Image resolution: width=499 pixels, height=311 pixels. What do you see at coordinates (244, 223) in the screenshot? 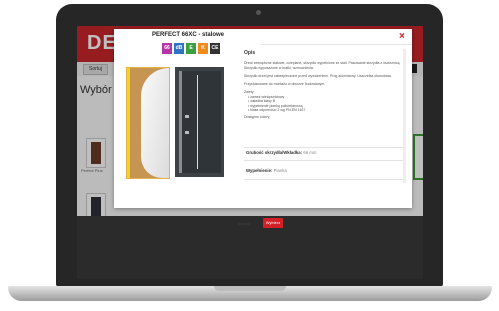
I see `back-button: wstecz` at bounding box center [244, 223].